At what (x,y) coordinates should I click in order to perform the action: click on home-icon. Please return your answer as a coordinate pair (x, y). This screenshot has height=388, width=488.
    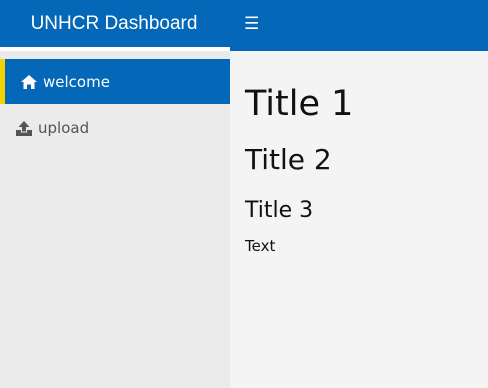
    Looking at the image, I should click on (29, 82).